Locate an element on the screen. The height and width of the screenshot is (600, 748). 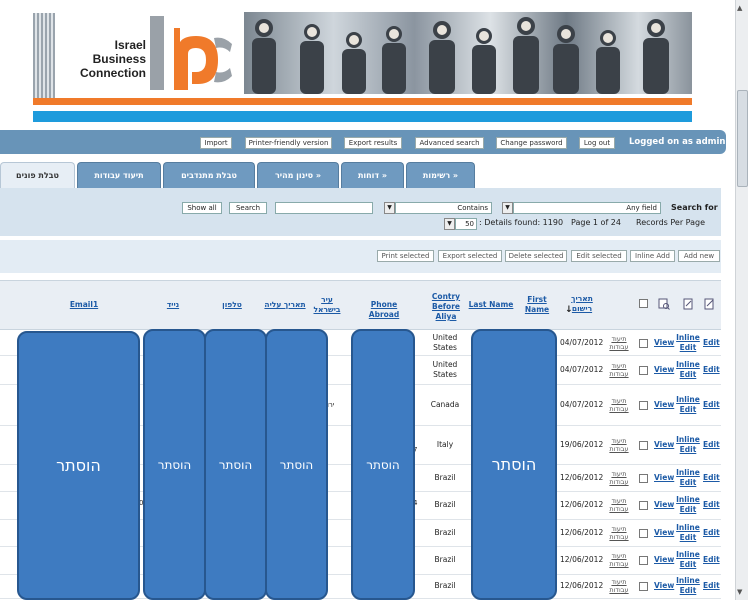
header-banner-people is located at coordinates (460, 55).